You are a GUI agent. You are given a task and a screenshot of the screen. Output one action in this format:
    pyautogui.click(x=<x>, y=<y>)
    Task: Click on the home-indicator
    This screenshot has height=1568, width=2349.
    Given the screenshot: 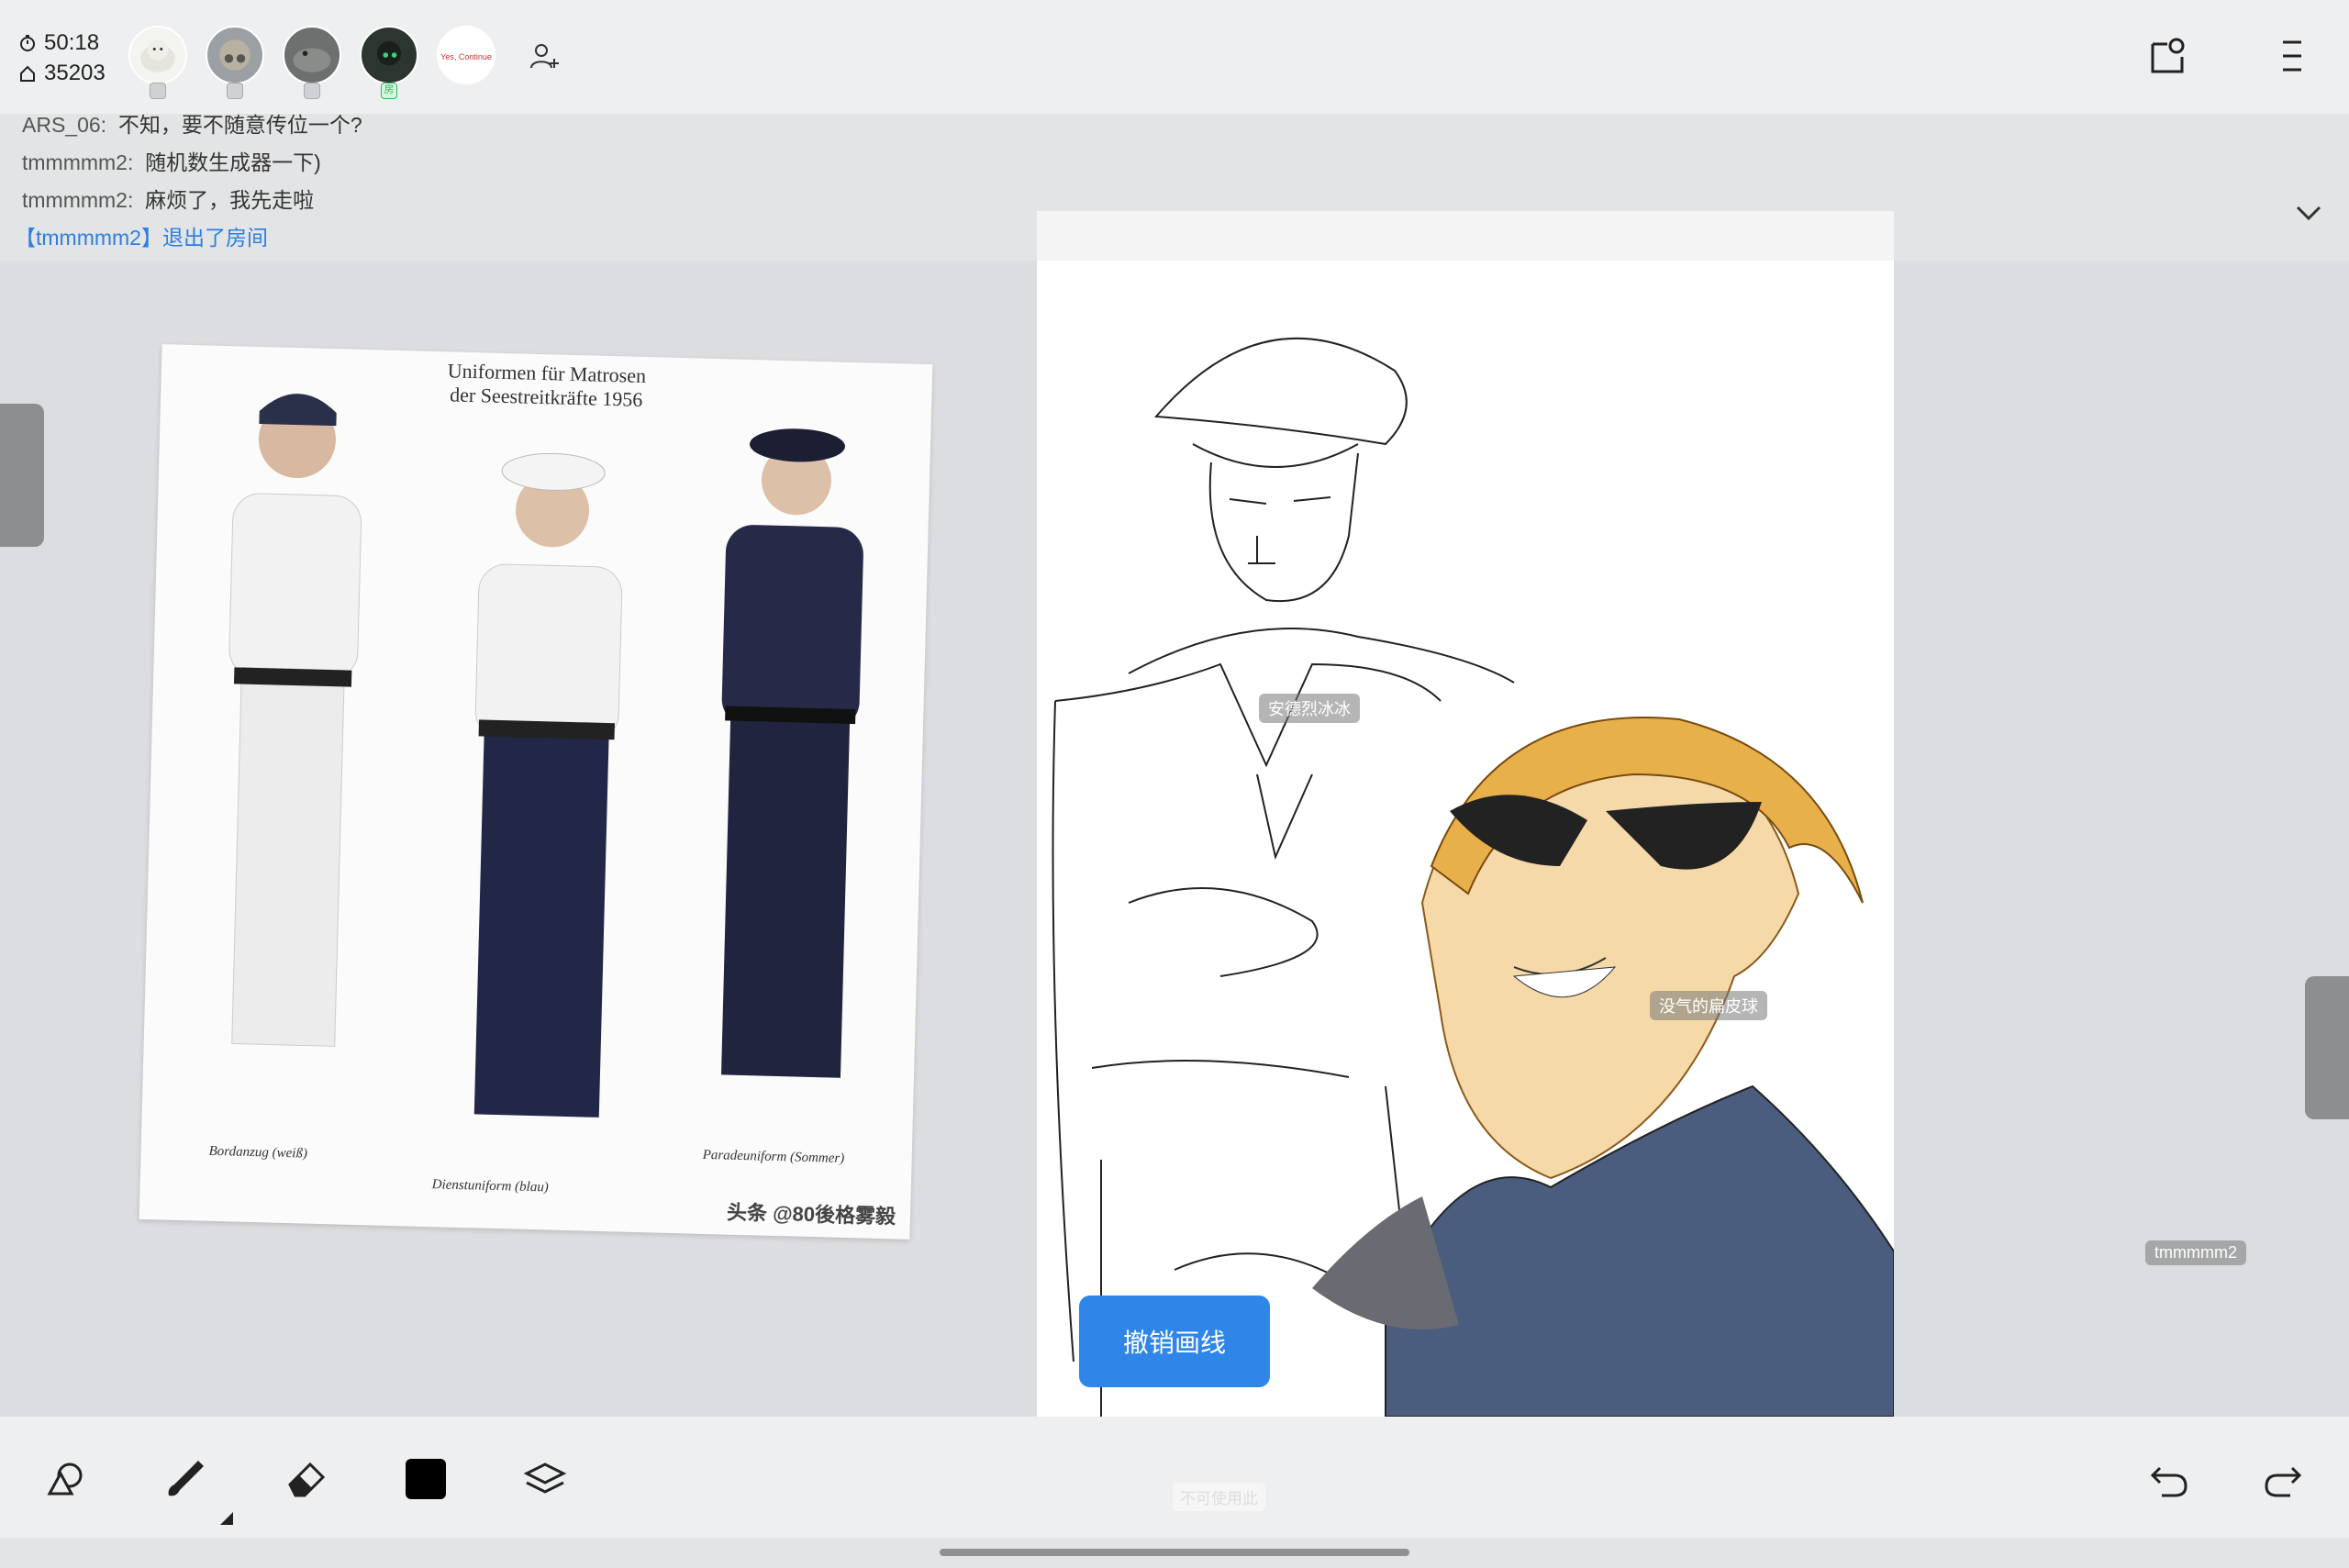 What is the action you would take?
    pyautogui.click(x=1174, y=1553)
    